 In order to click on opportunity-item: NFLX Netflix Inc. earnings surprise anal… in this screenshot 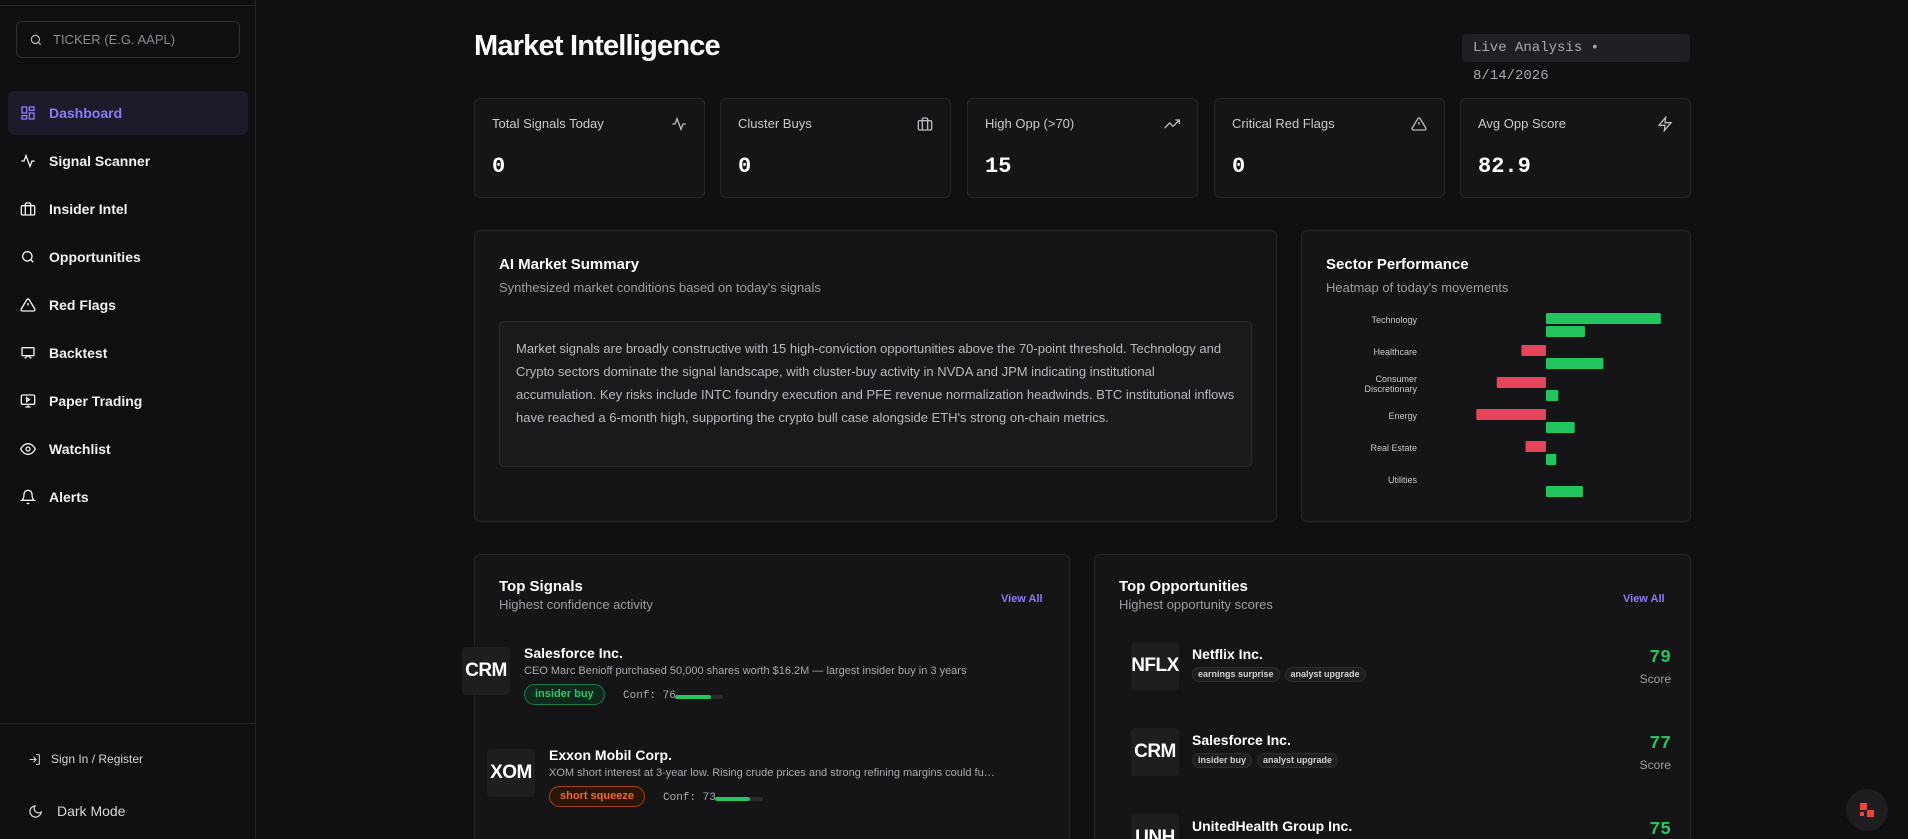, I will do `click(1401, 666)`.